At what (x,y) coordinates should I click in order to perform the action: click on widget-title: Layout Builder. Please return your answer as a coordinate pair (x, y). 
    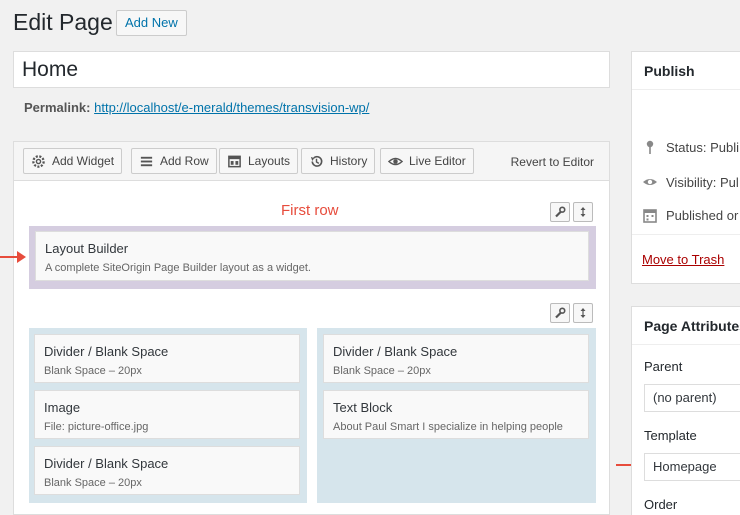
    Looking at the image, I should click on (87, 248).